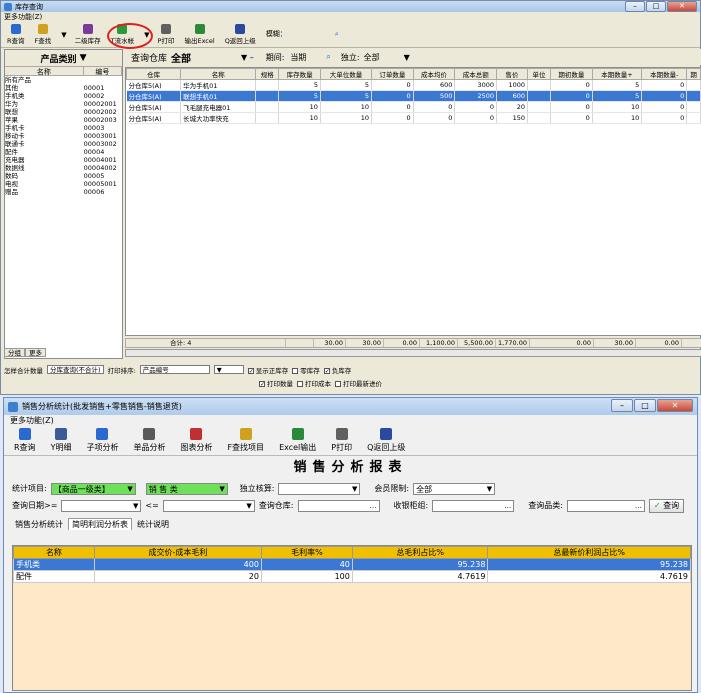 This screenshot has width=701, height=693. I want to click on tree-item: 配件 00004, so click(63, 152).